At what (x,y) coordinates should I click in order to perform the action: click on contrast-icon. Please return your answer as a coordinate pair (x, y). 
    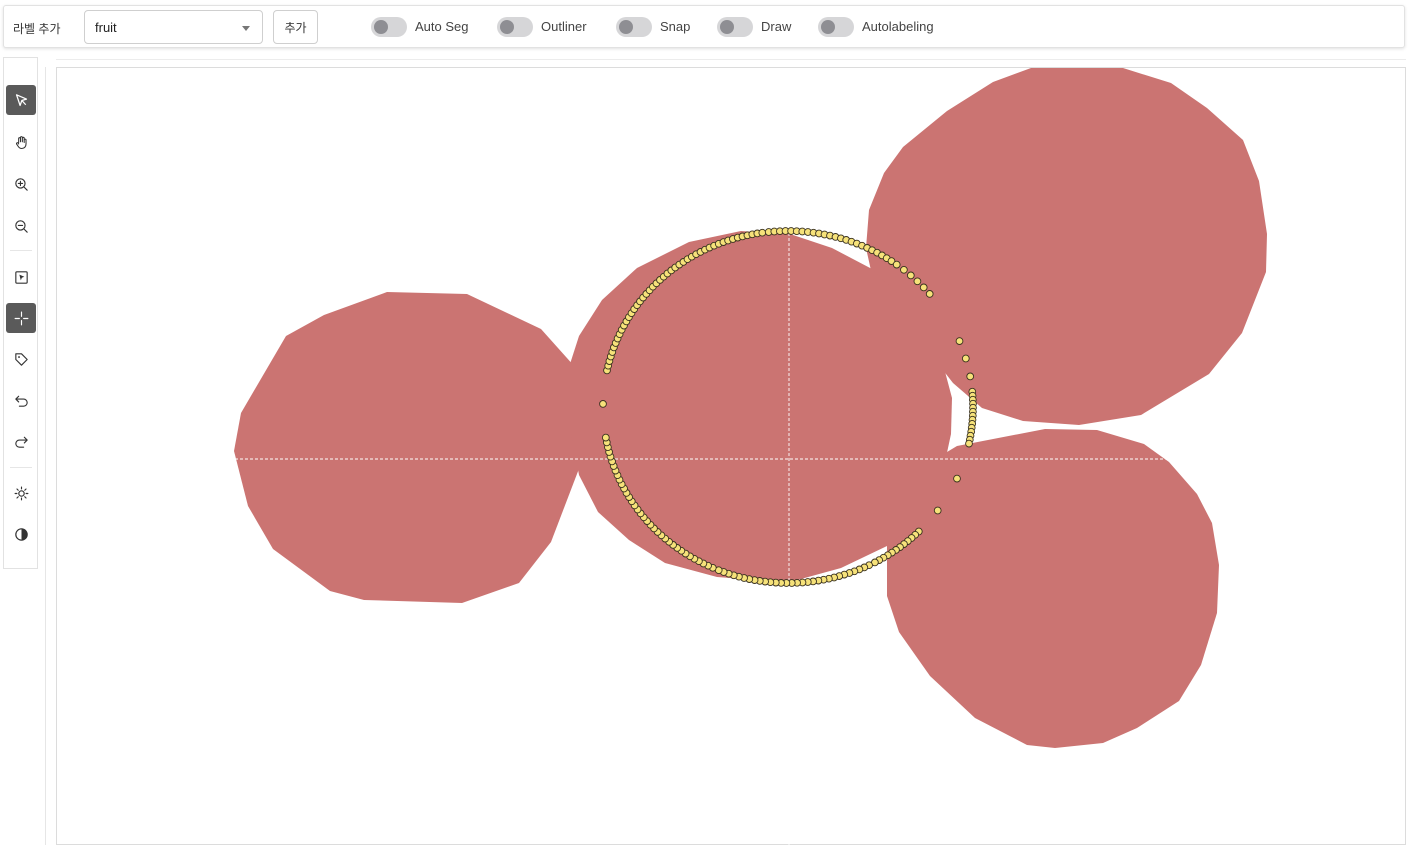
    Looking at the image, I should click on (21, 534).